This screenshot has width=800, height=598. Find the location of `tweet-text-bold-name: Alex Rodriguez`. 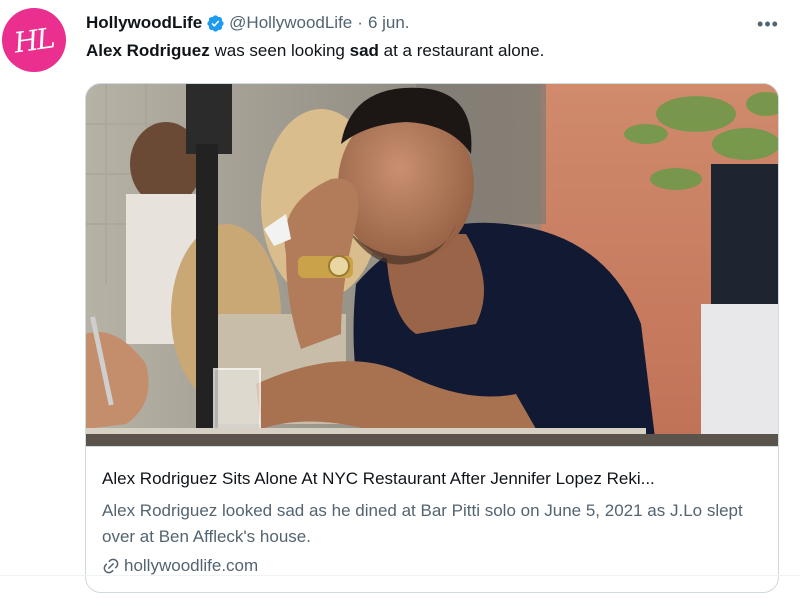

tweet-text-bold-name: Alex Rodriguez is located at coordinates (148, 50).